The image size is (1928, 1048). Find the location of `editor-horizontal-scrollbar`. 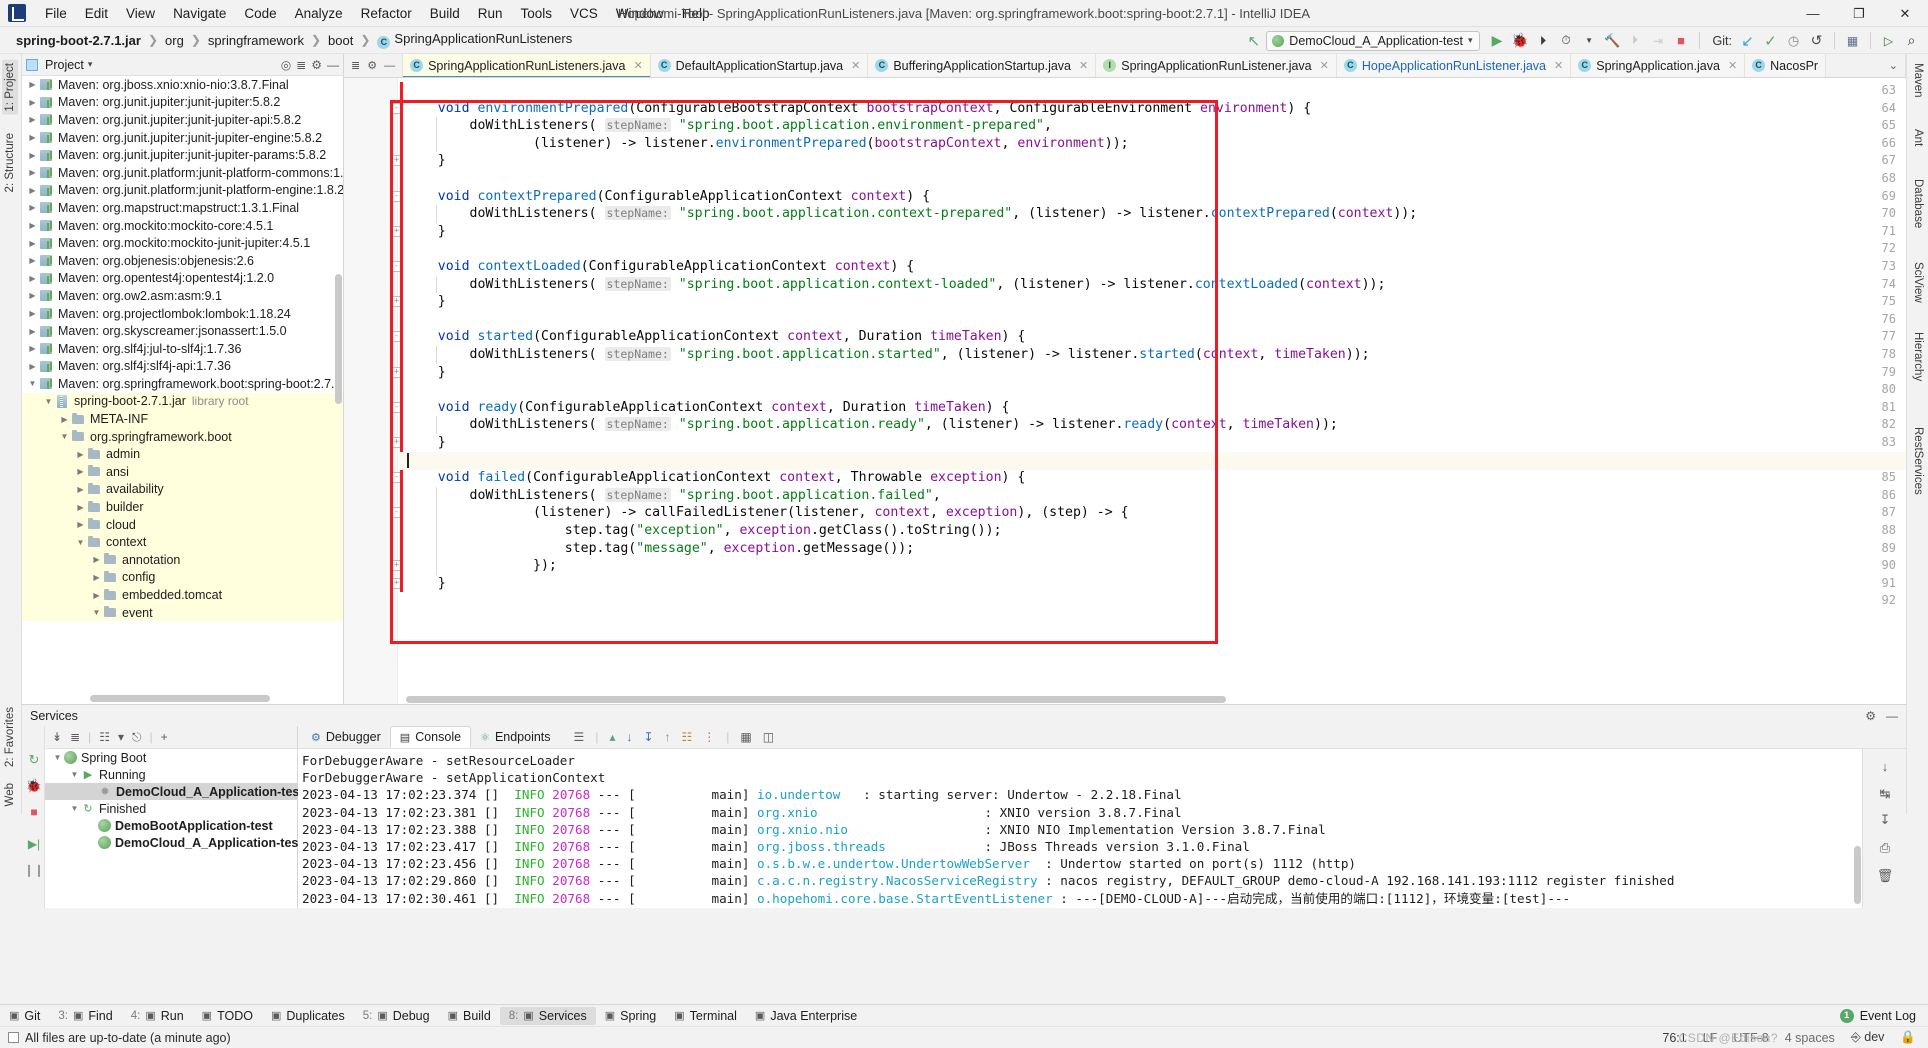

editor-horizontal-scrollbar is located at coordinates (816, 699).